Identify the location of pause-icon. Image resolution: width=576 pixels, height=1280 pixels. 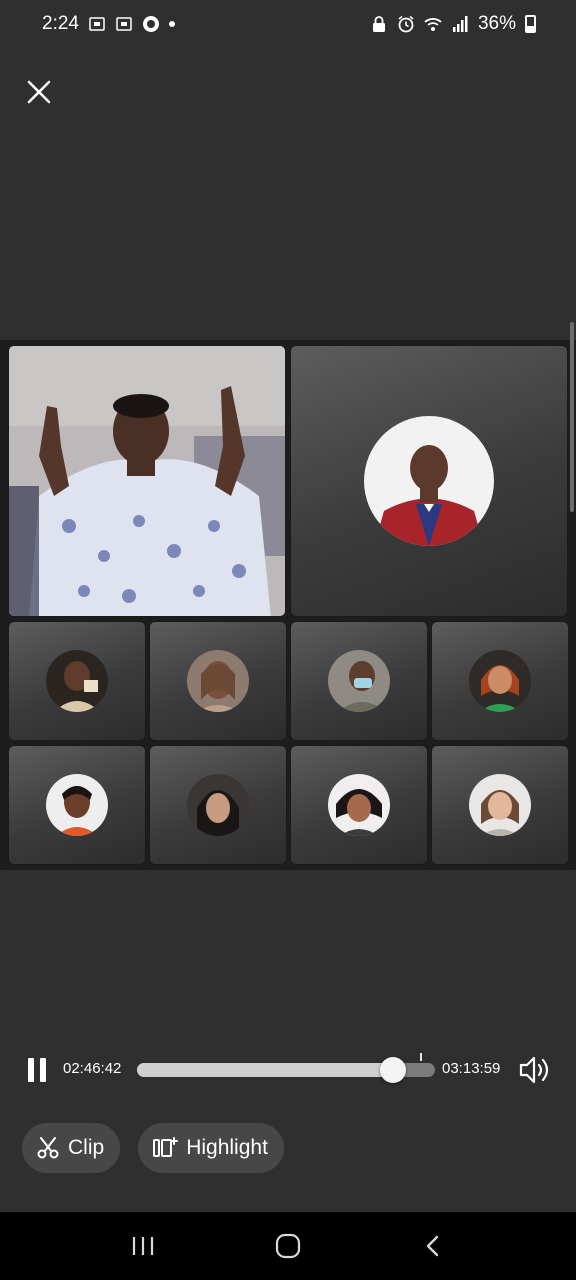
(31, 1070).